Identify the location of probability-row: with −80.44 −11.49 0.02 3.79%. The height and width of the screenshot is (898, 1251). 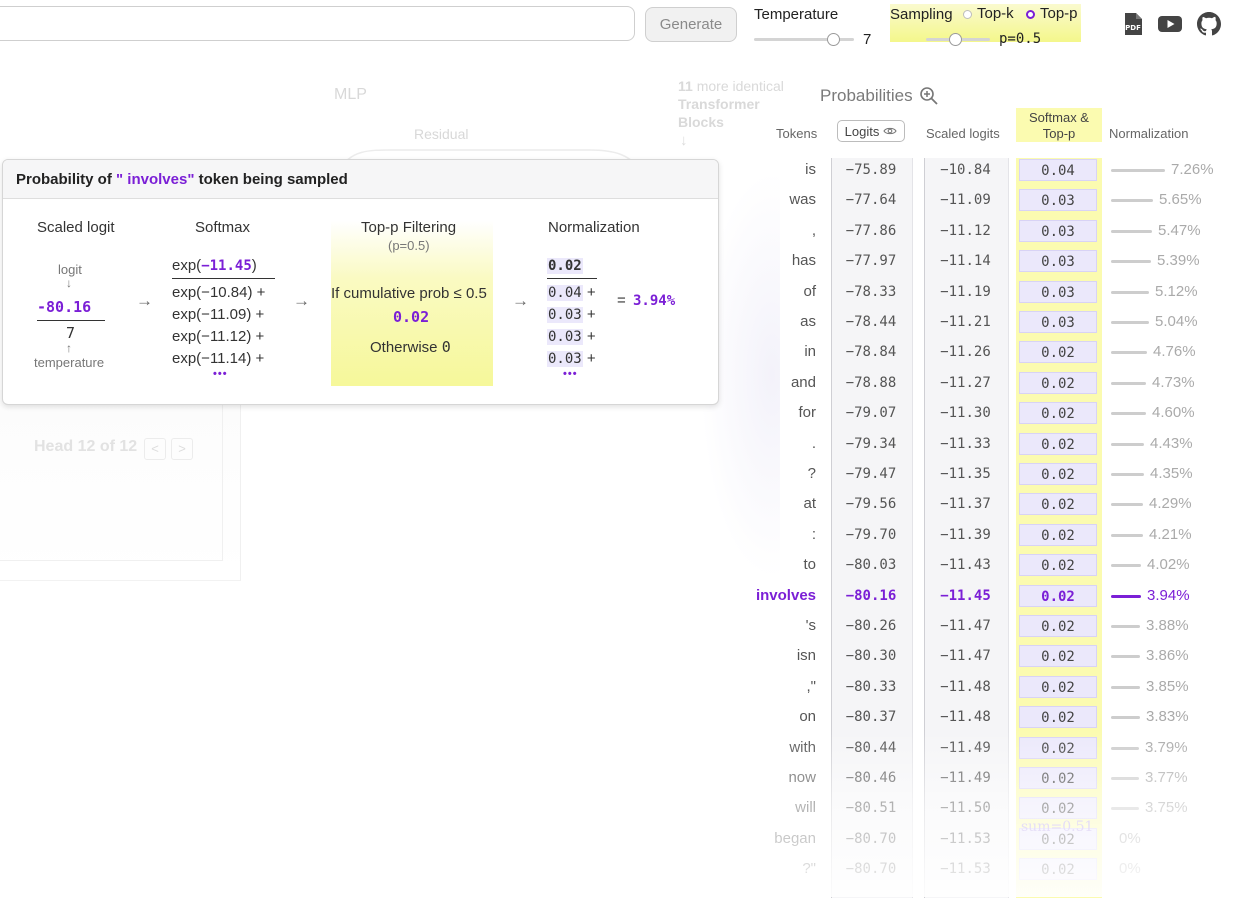
(990, 748).